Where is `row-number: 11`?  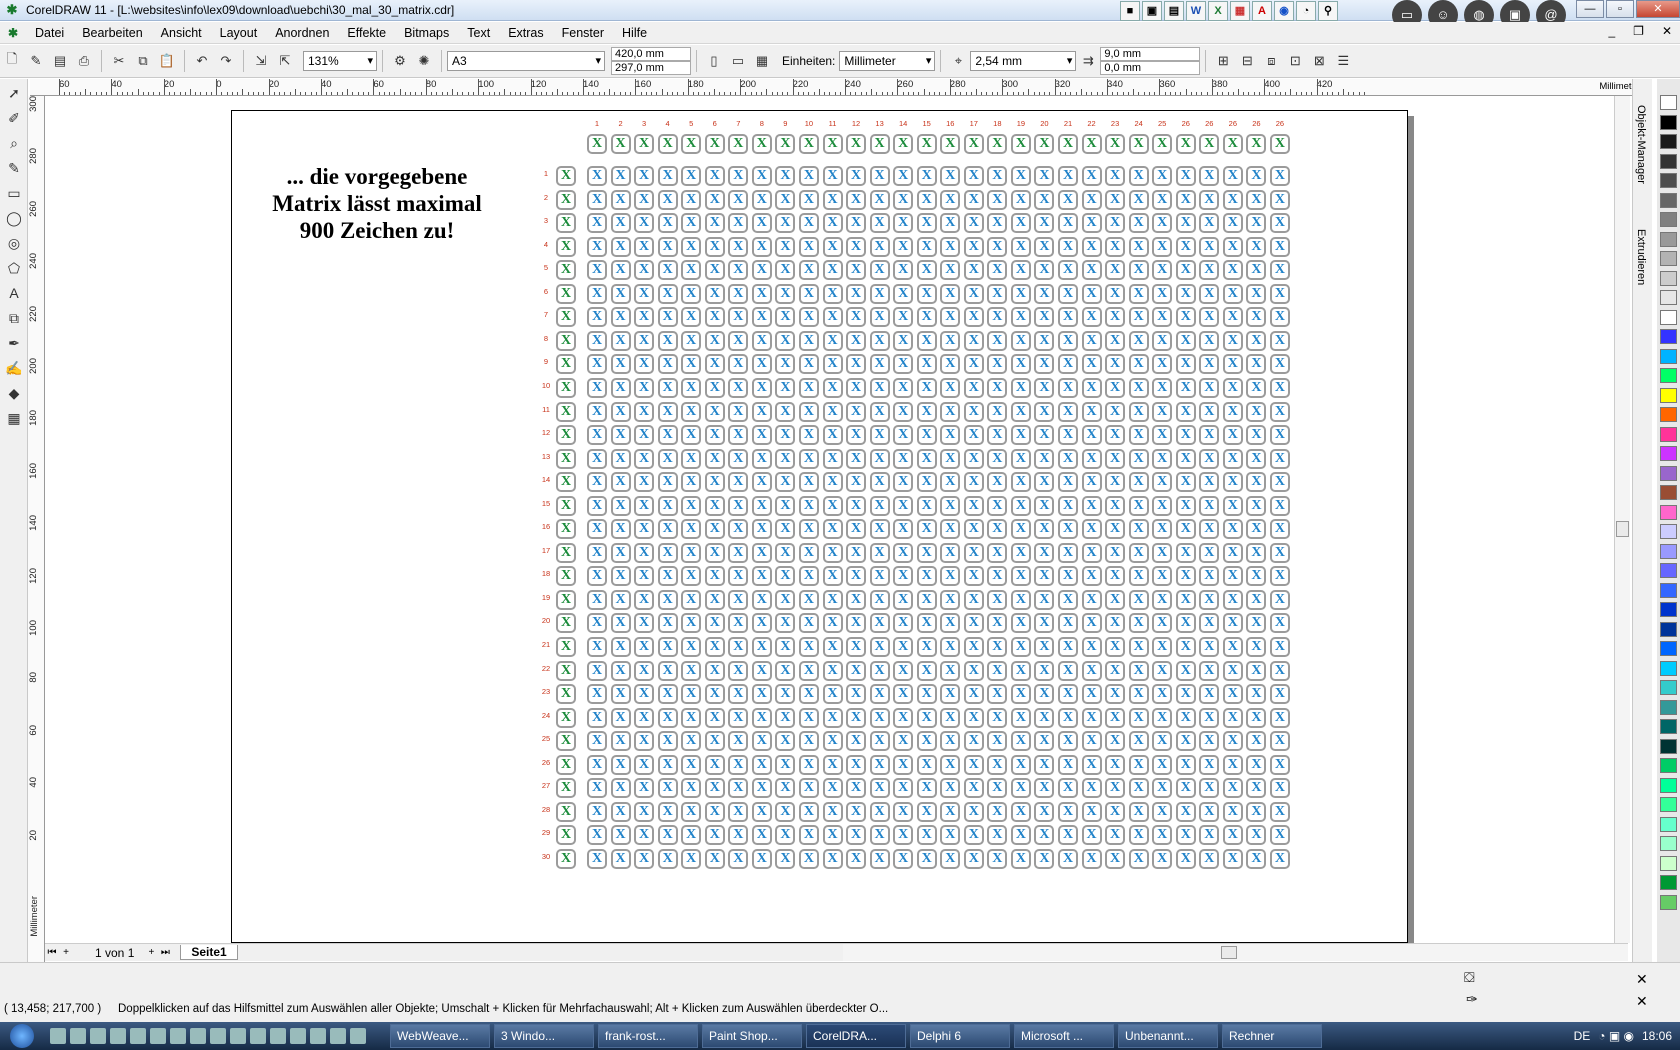
row-number: 11 is located at coordinates (546, 409).